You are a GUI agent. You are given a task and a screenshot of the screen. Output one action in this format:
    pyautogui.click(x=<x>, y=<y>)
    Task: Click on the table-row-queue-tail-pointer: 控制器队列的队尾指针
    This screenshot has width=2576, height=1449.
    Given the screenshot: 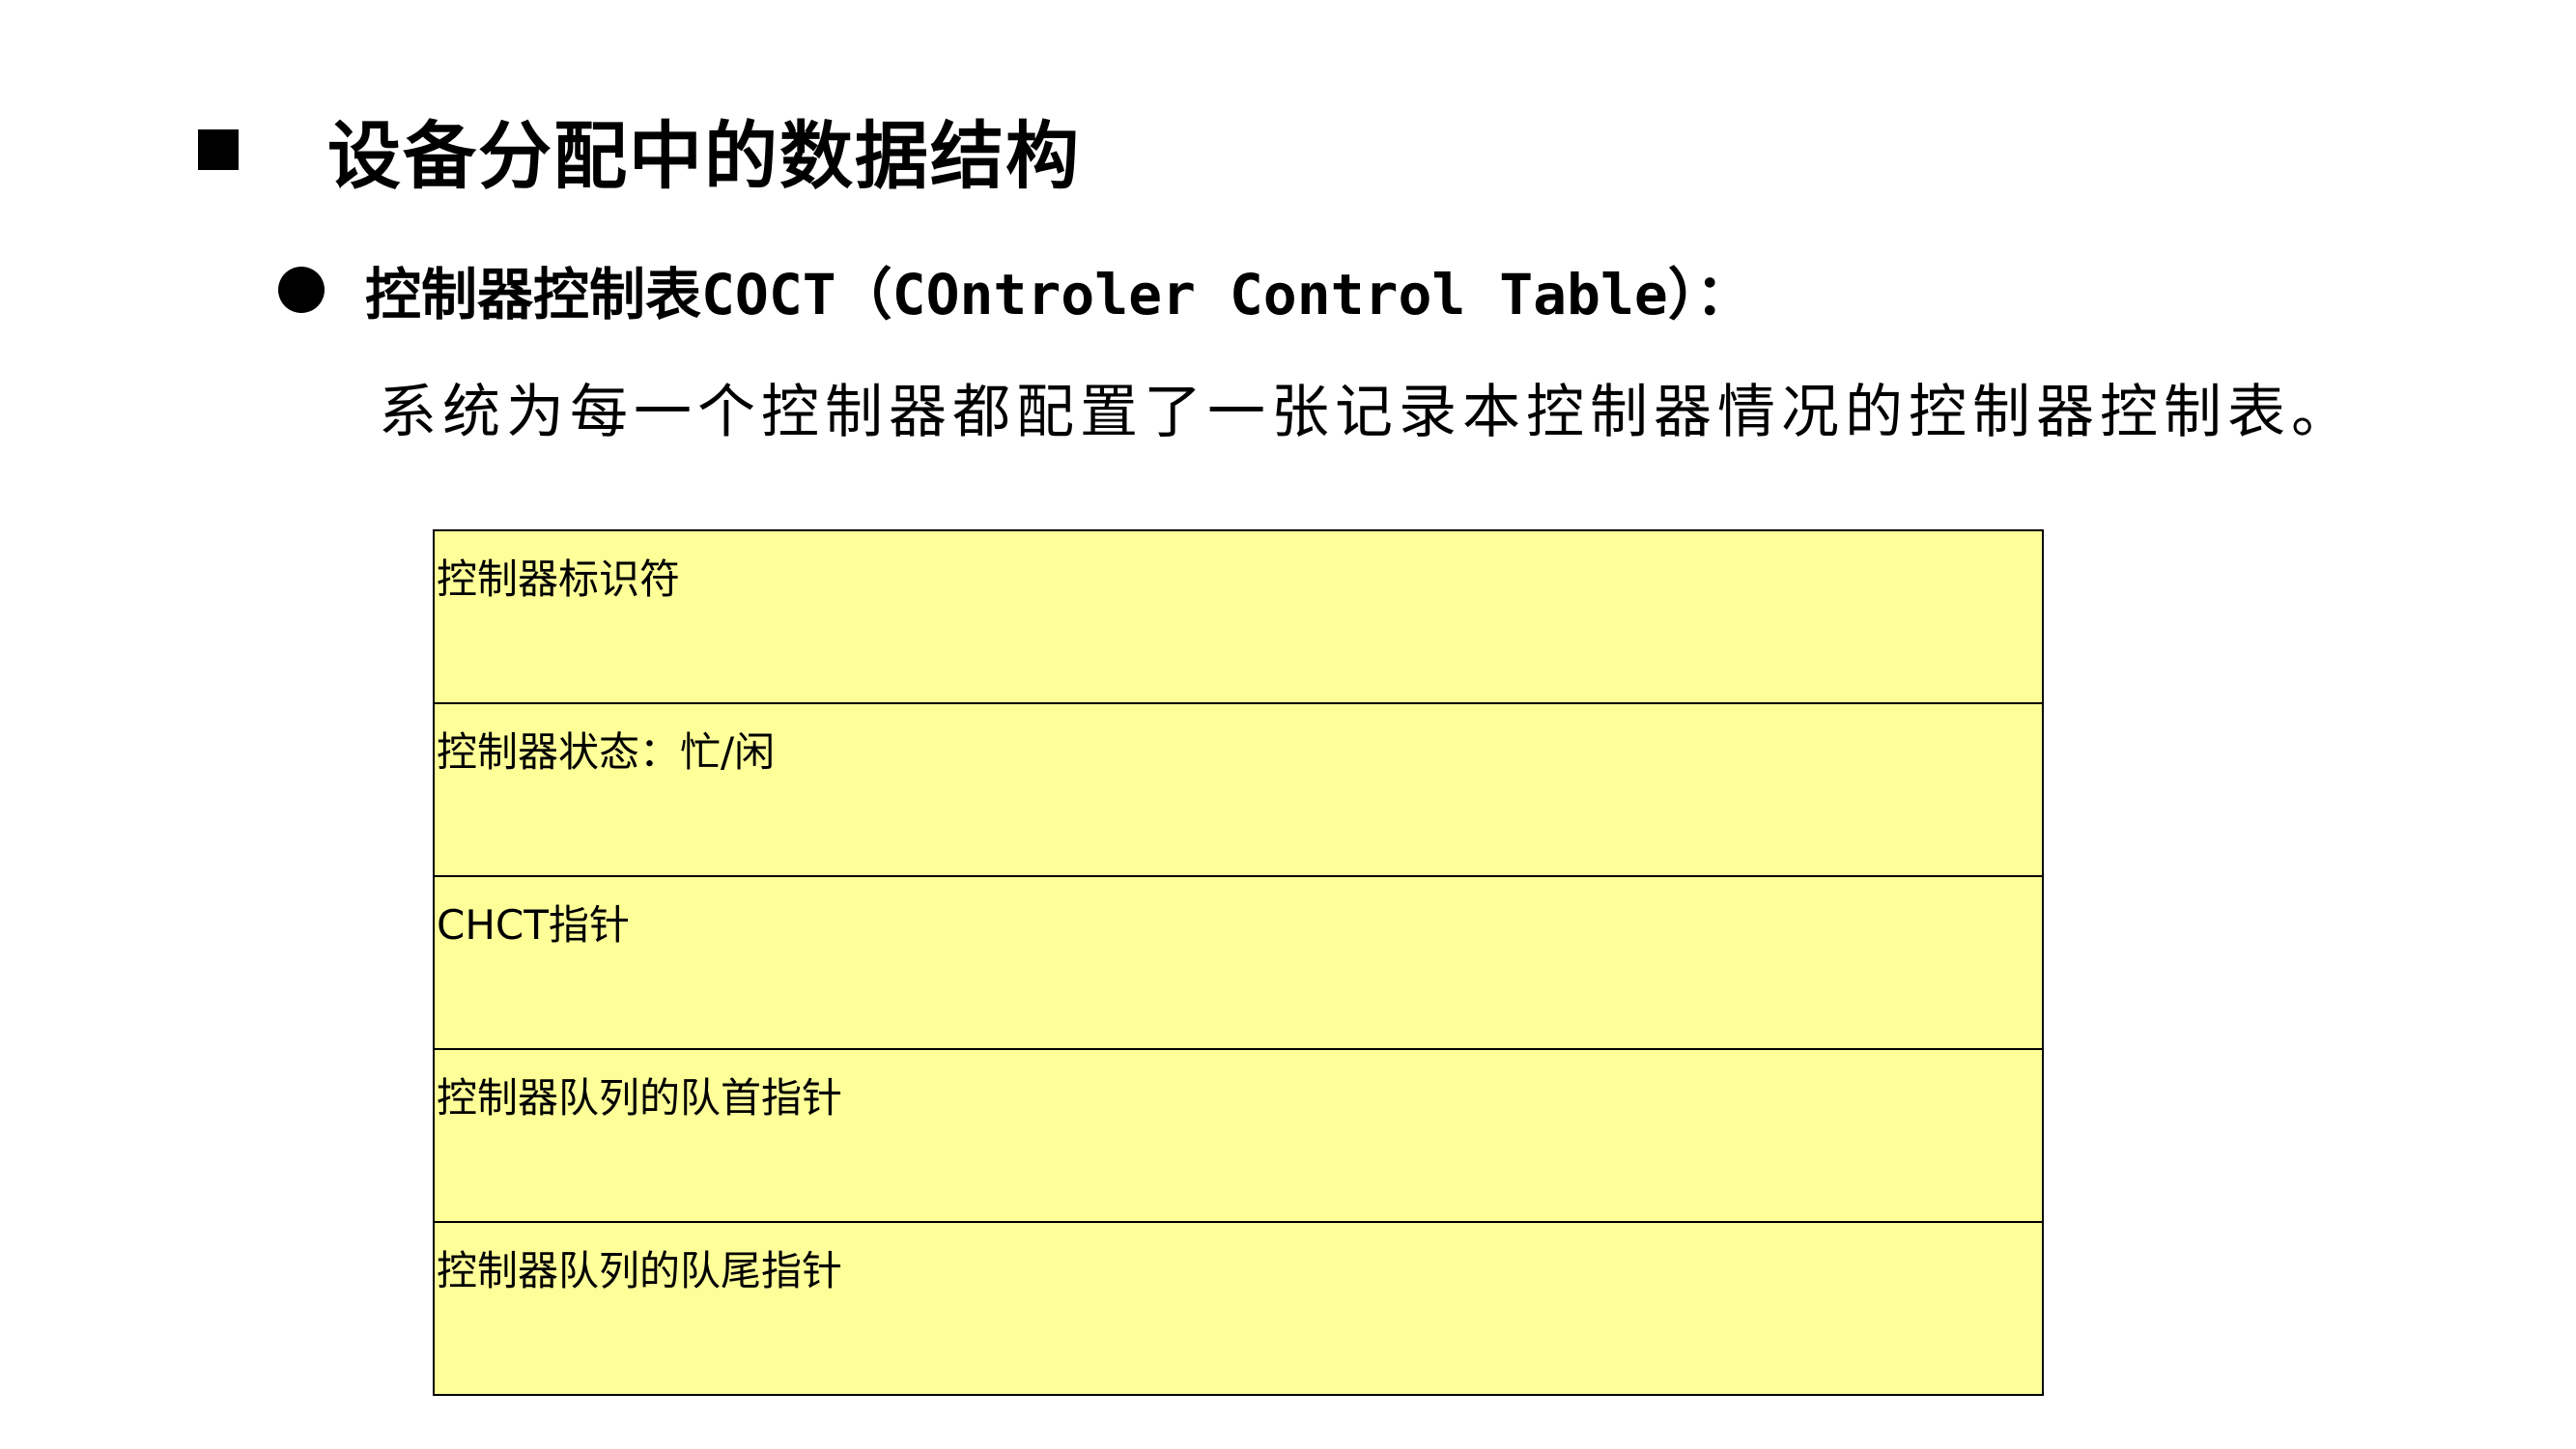 What is the action you would take?
    pyautogui.click(x=1238, y=1308)
    